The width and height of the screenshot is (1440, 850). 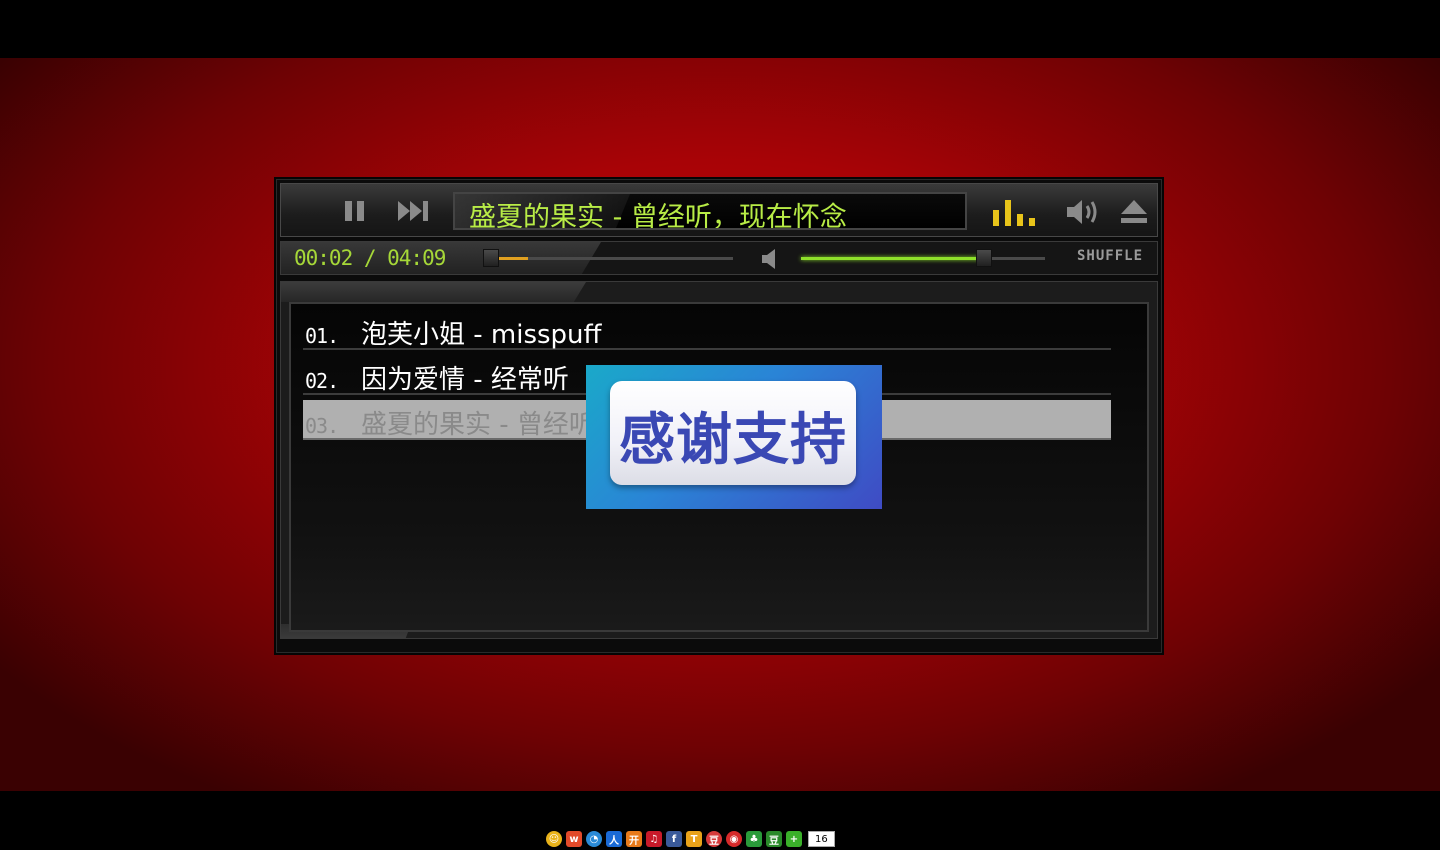 I want to click on mute-icon, so click(x=768, y=259).